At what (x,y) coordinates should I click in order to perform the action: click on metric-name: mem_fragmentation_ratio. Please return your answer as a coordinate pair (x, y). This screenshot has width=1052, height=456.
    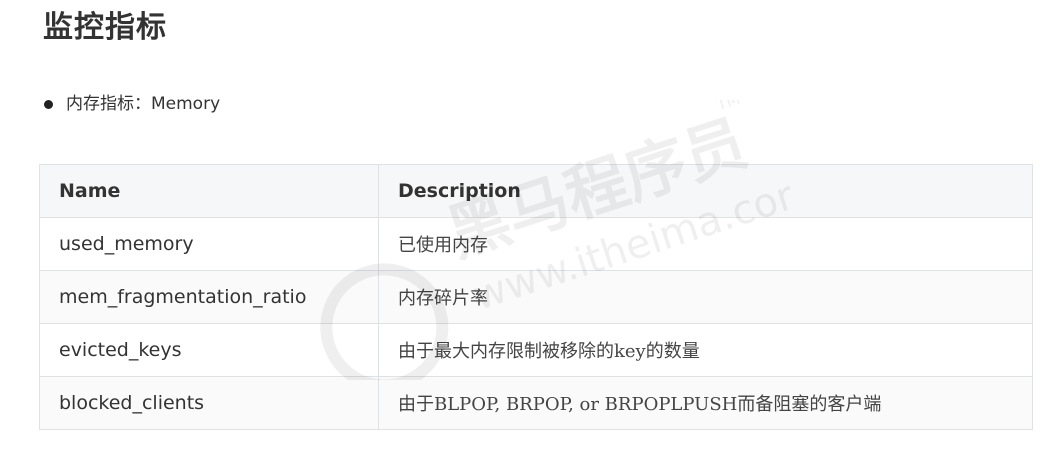
    Looking at the image, I should click on (209, 297).